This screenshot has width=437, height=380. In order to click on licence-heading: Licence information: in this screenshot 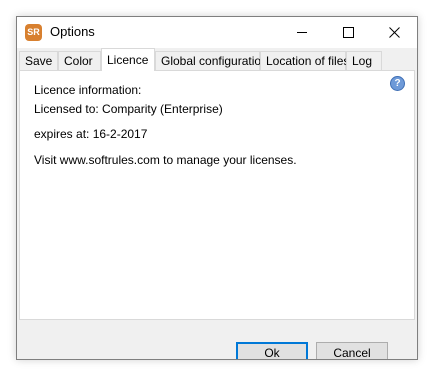, I will do `click(88, 90)`.